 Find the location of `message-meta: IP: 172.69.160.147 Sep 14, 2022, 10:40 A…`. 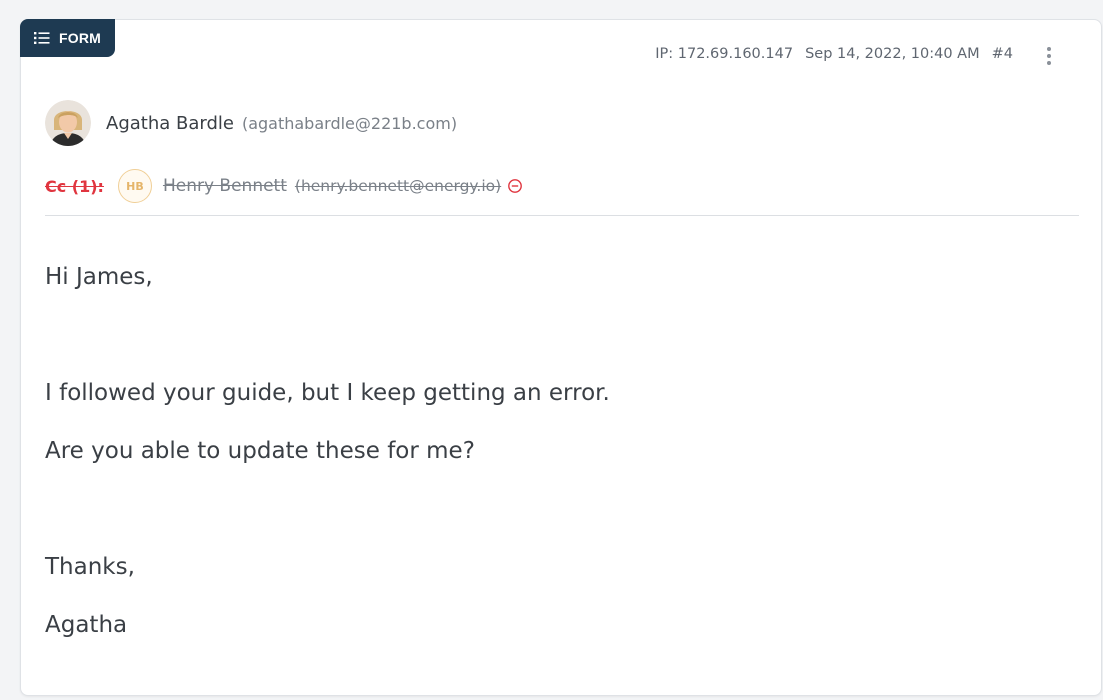

message-meta: IP: 172.69.160.147 Sep 14, 2022, 10:40 A… is located at coordinates (834, 54).